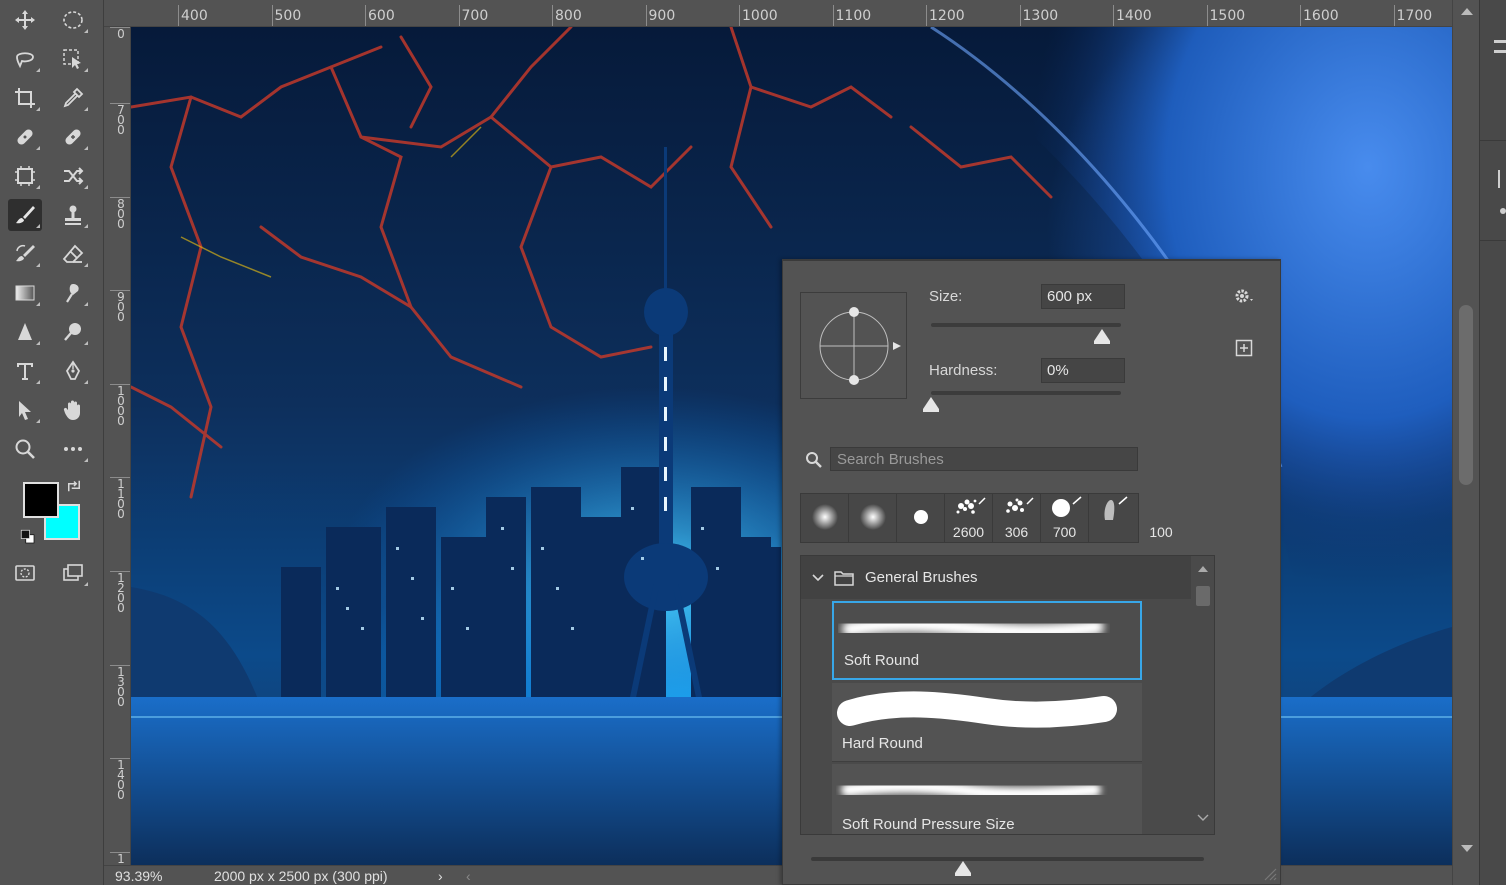  What do you see at coordinates (73, 410) in the screenshot?
I see `hand-tool-icon` at bounding box center [73, 410].